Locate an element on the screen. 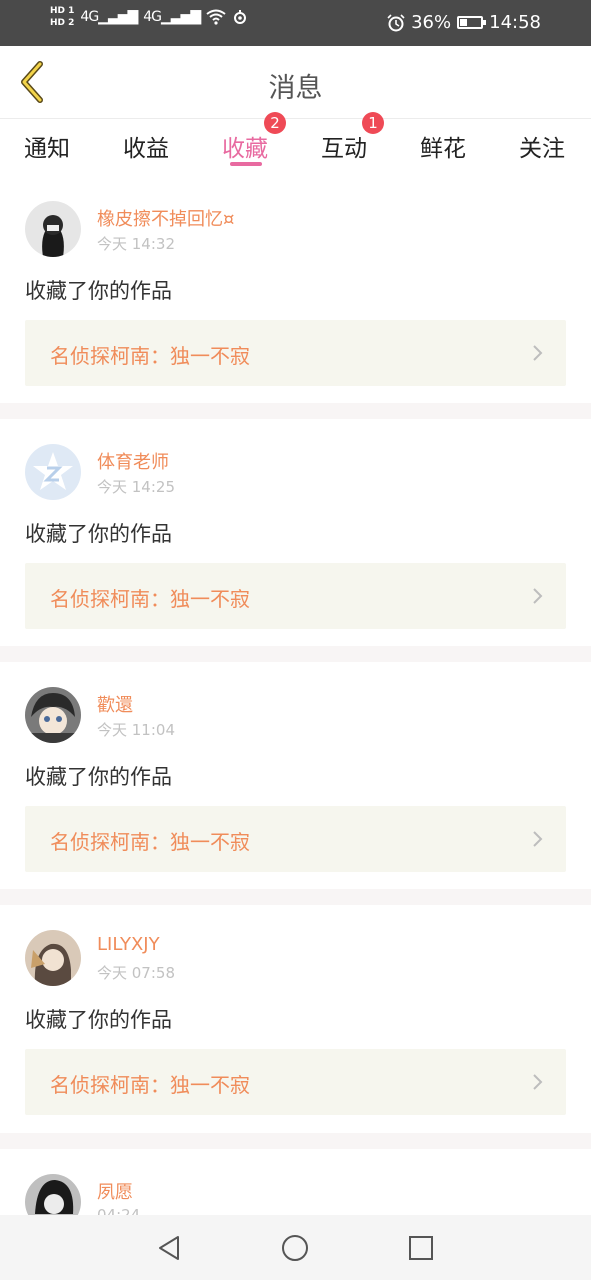  active-tab-indicator is located at coordinates (246, 164).